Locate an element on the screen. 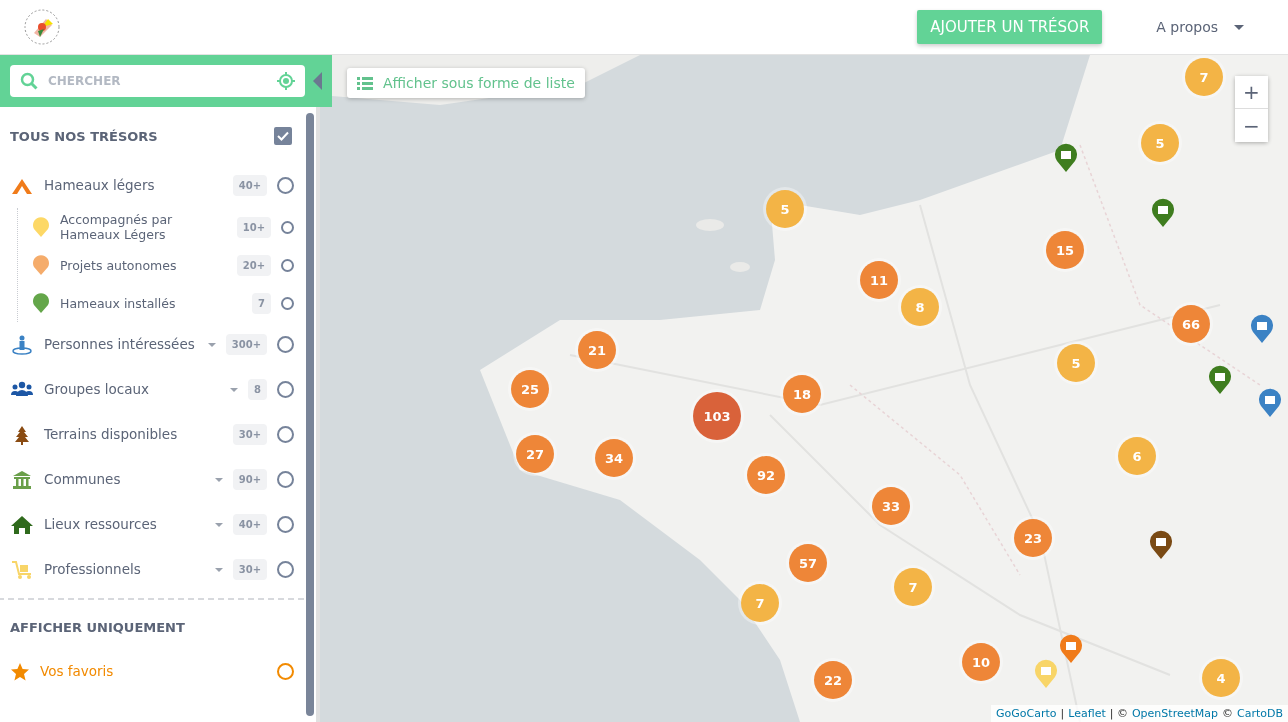 The image size is (1288, 722). collapse-icon is located at coordinates (317, 81).